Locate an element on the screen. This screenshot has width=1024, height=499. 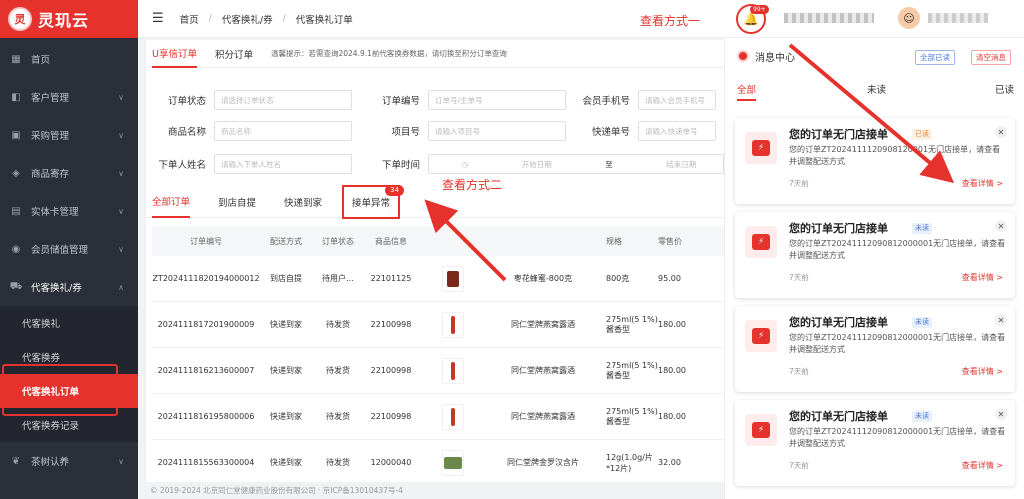
cell-goods-name: 同仁堂牌燕窝露酒 is located at coordinates (543, 416).